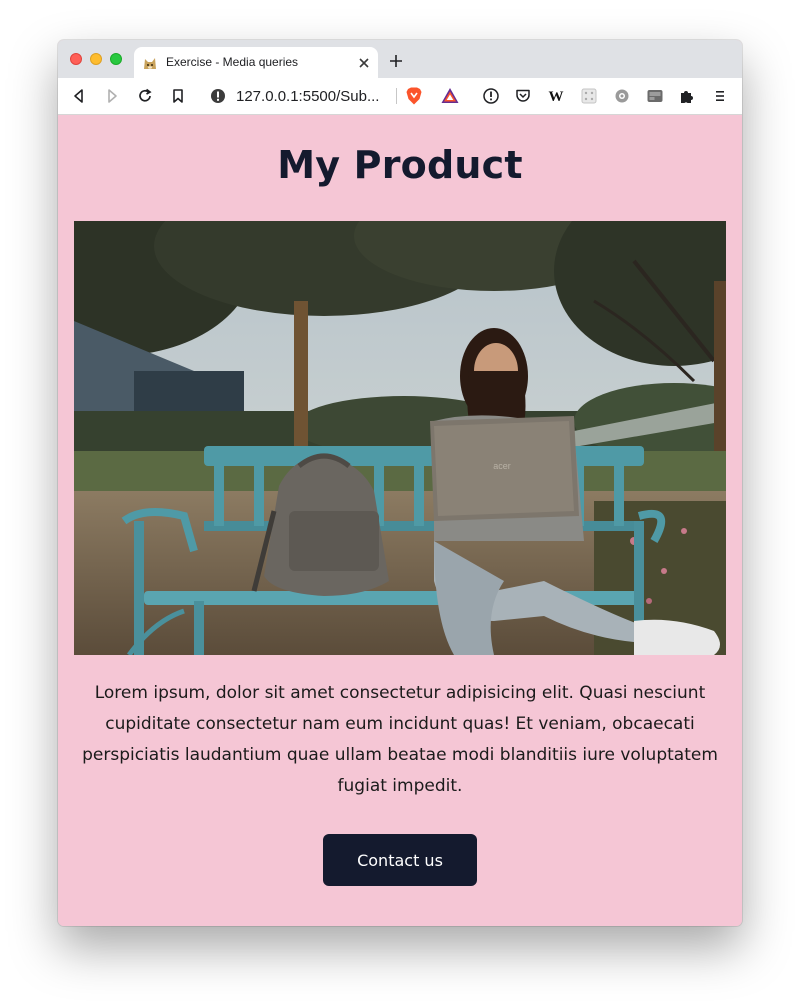 The width and height of the screenshot is (800, 1003). I want to click on puzzle-extensions-icon, so click(687, 96).